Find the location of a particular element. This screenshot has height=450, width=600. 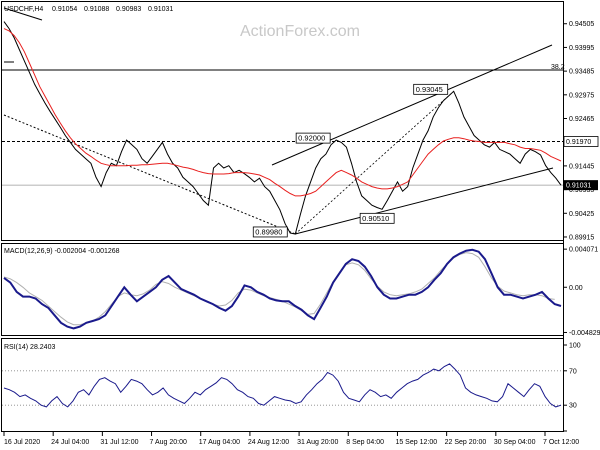

price-annotation: 0.90510 is located at coordinates (377, 218).